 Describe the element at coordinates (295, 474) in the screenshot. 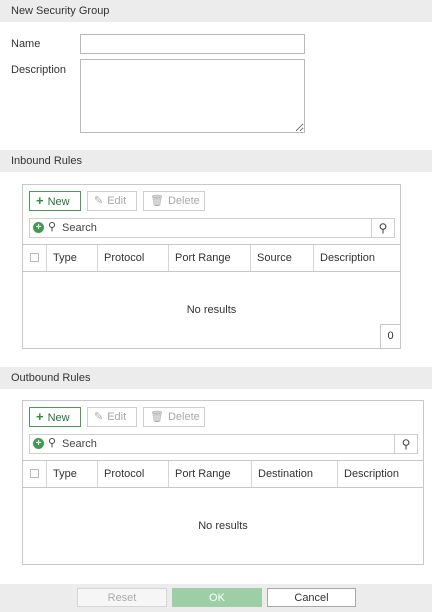

I see `outbound-col-destination: Destination` at that location.